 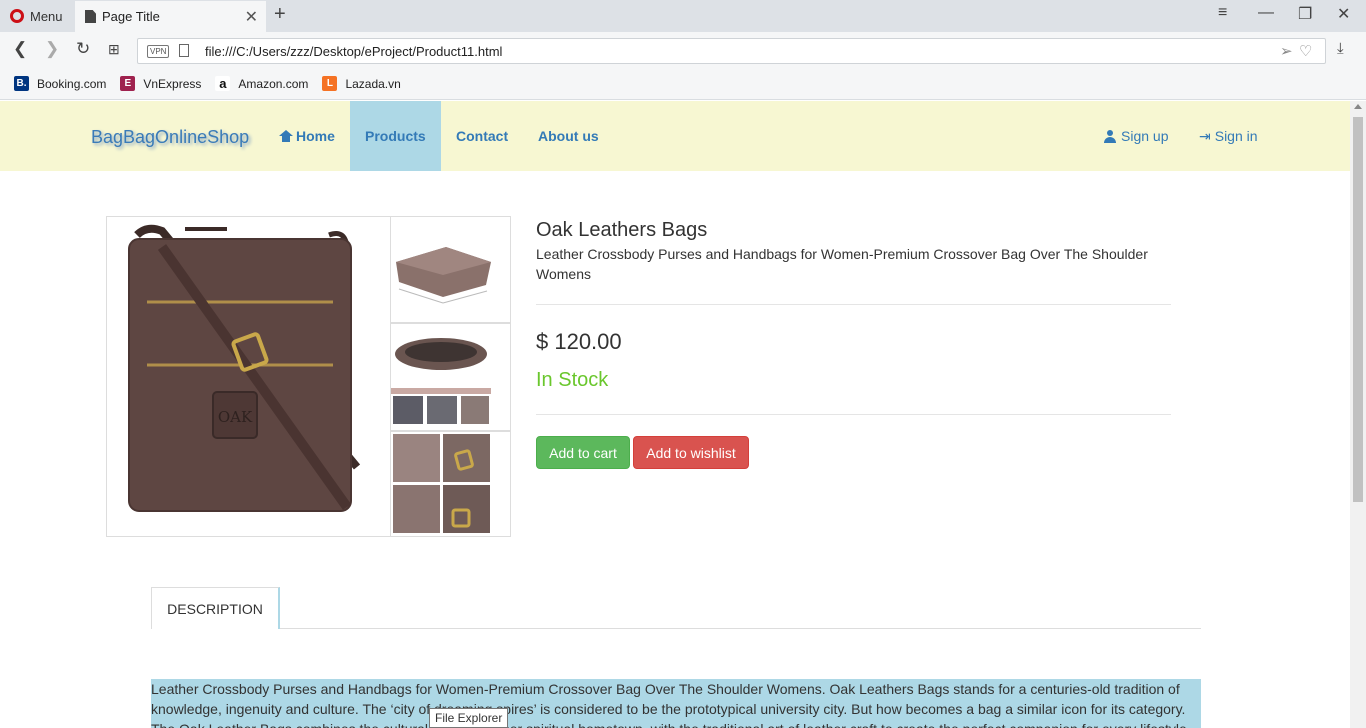 I want to click on page-info-icon, so click(x=184, y=50).